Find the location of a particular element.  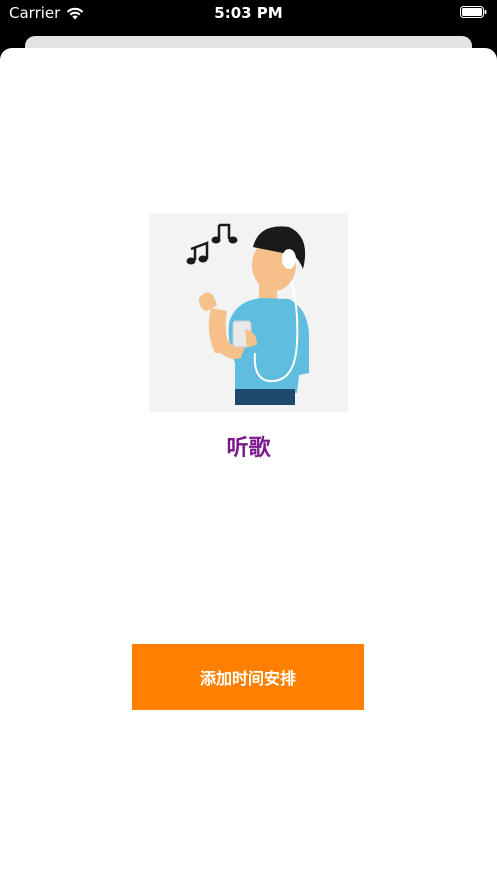

add-schedule-button: 添加时间安排 is located at coordinates (248, 677).